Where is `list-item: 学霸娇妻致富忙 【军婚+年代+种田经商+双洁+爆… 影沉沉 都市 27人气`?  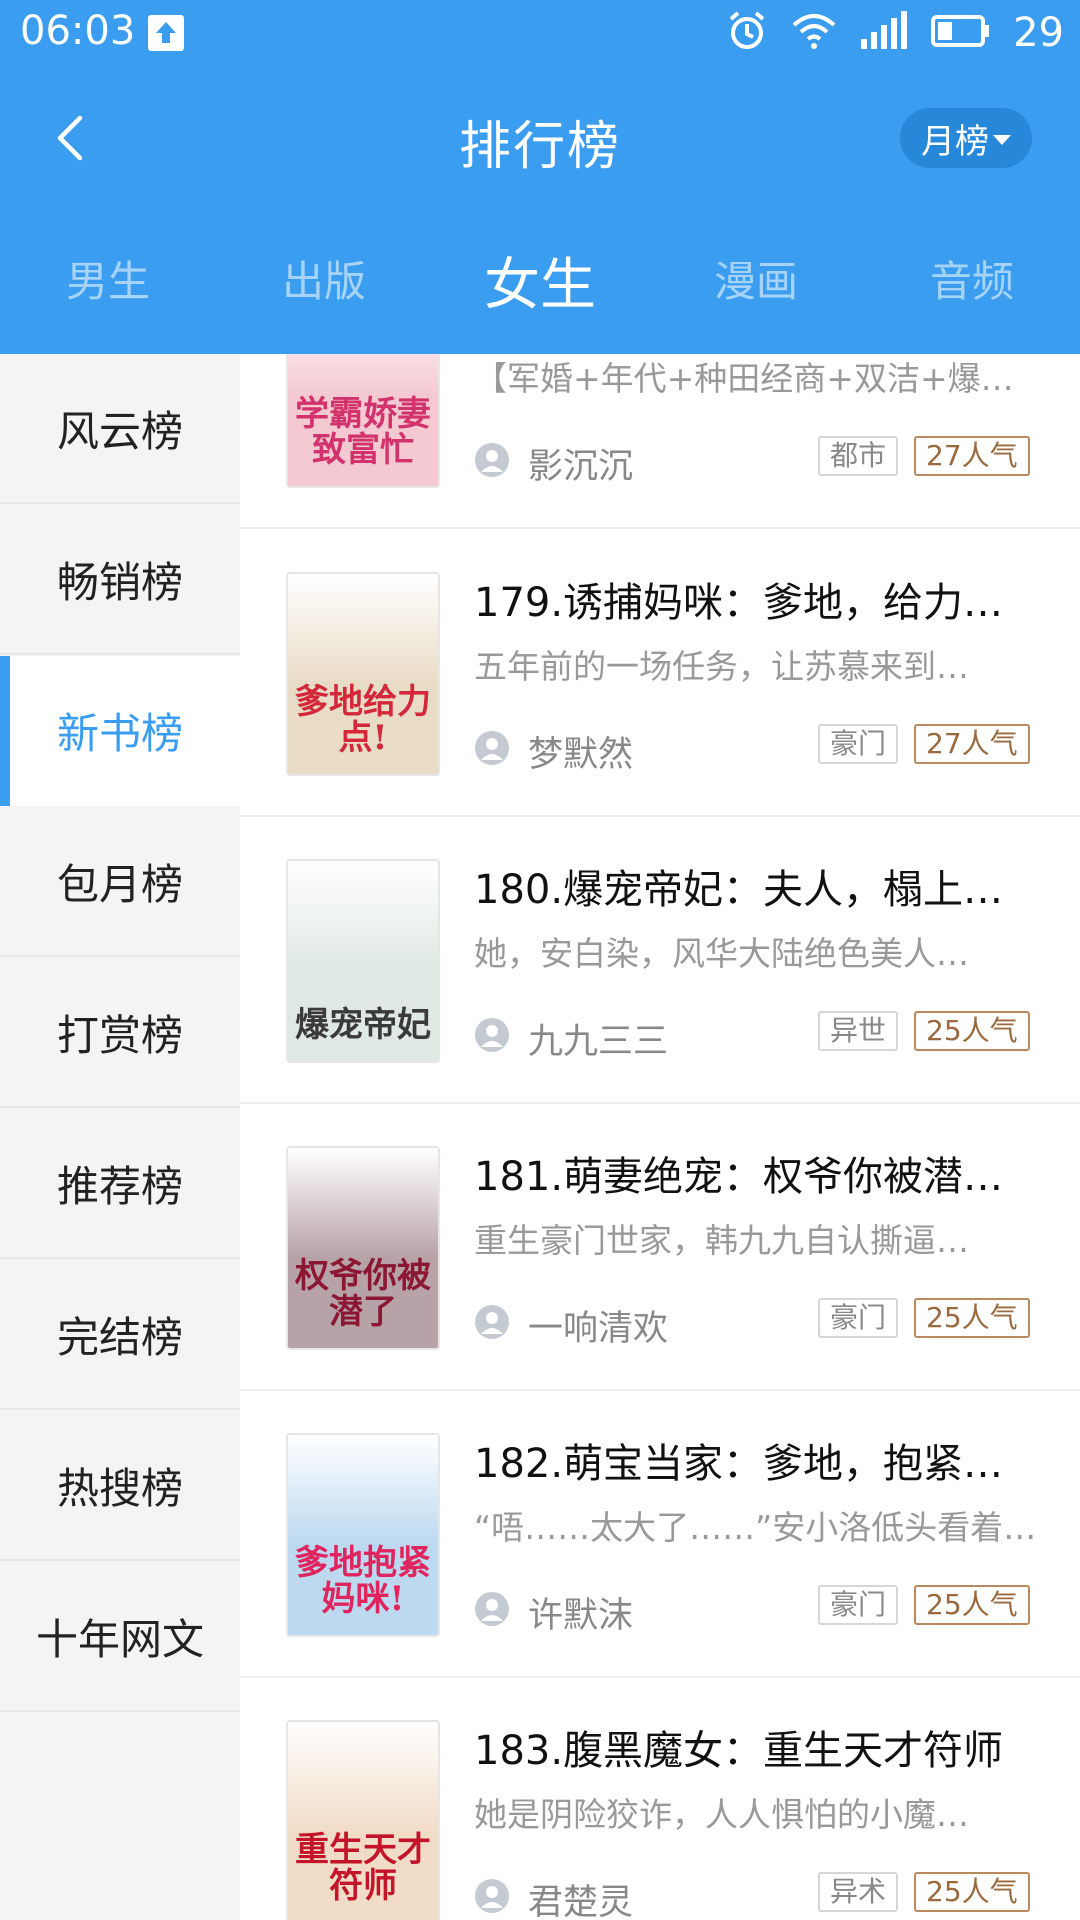
list-item: 学霸娇妻致富忙 【军婚+年代+种田经商+双洁+爆… 影沉沉 都市 27人气 is located at coordinates (660, 441).